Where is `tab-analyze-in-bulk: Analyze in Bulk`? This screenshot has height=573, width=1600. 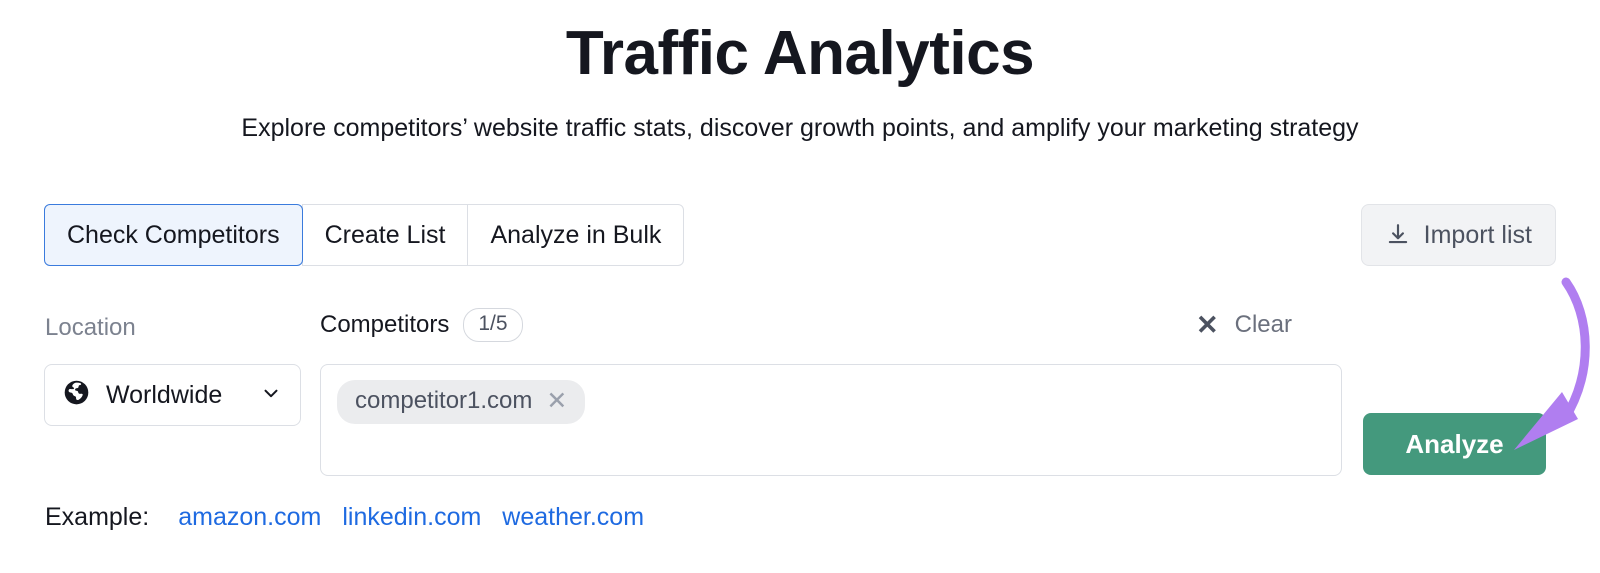
tab-analyze-in-bulk: Analyze in Bulk is located at coordinates (576, 235).